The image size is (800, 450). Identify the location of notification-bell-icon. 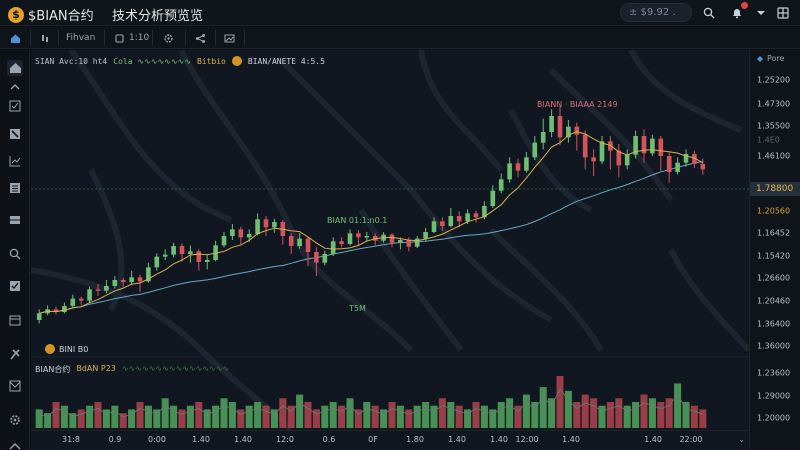
(738, 12).